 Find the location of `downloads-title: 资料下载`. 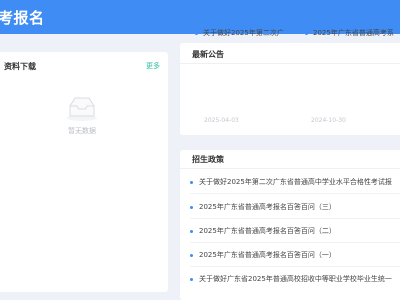

downloads-title: 资料下载 is located at coordinates (20, 66).